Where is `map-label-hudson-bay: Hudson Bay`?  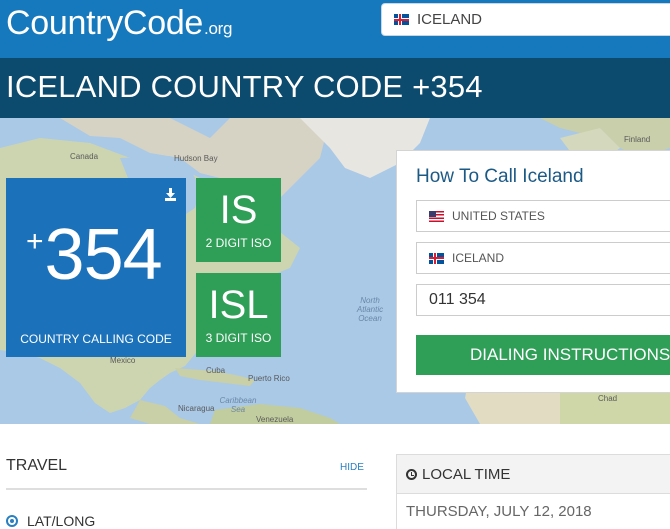
map-label-hudson-bay: Hudson Bay is located at coordinates (196, 158).